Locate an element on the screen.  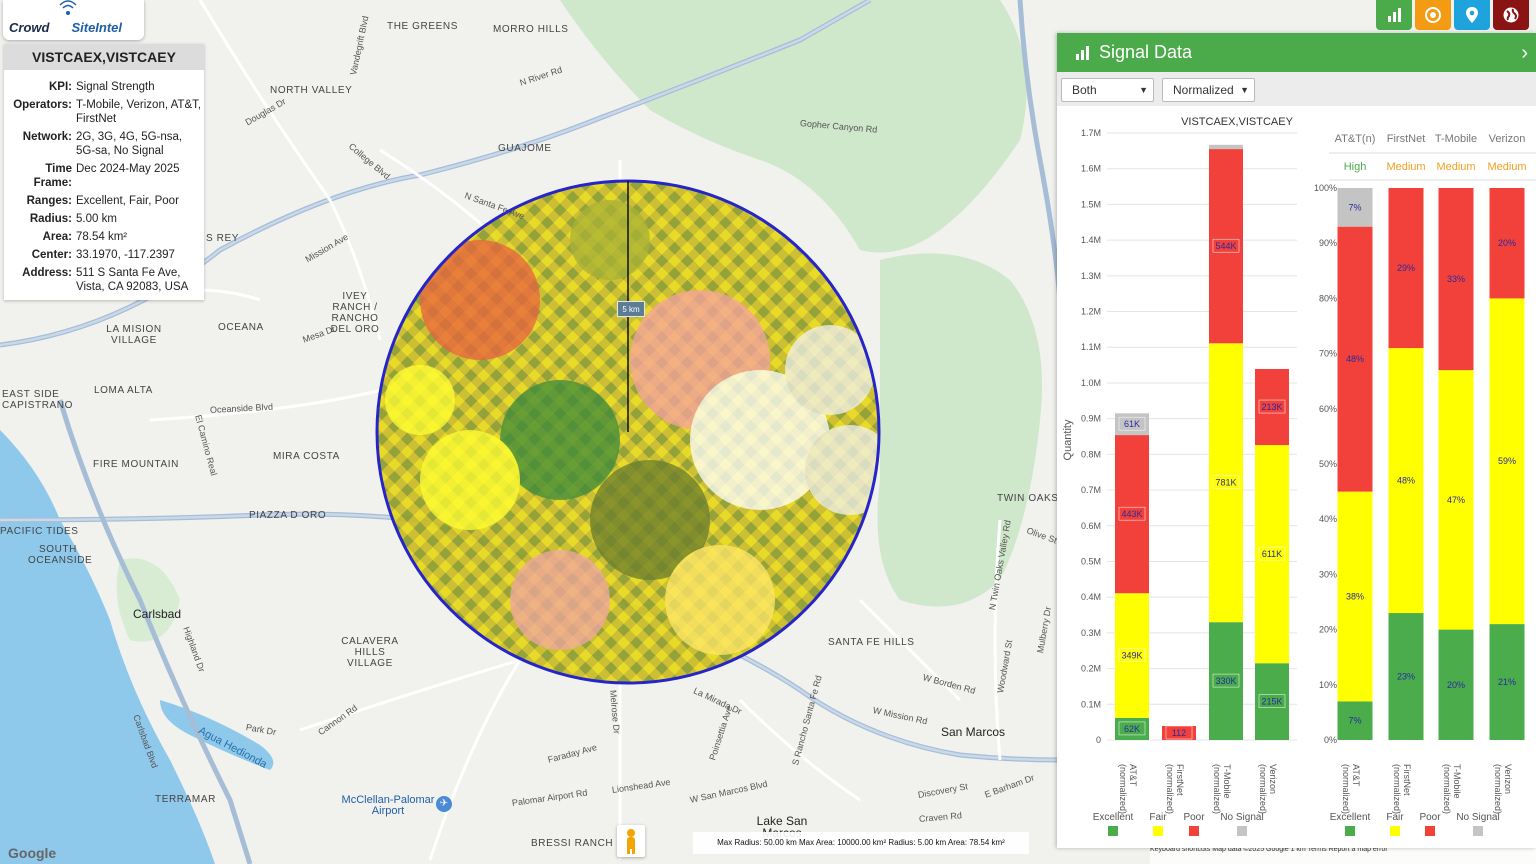
info-value: 78.54 km² is located at coordinates (102, 237).